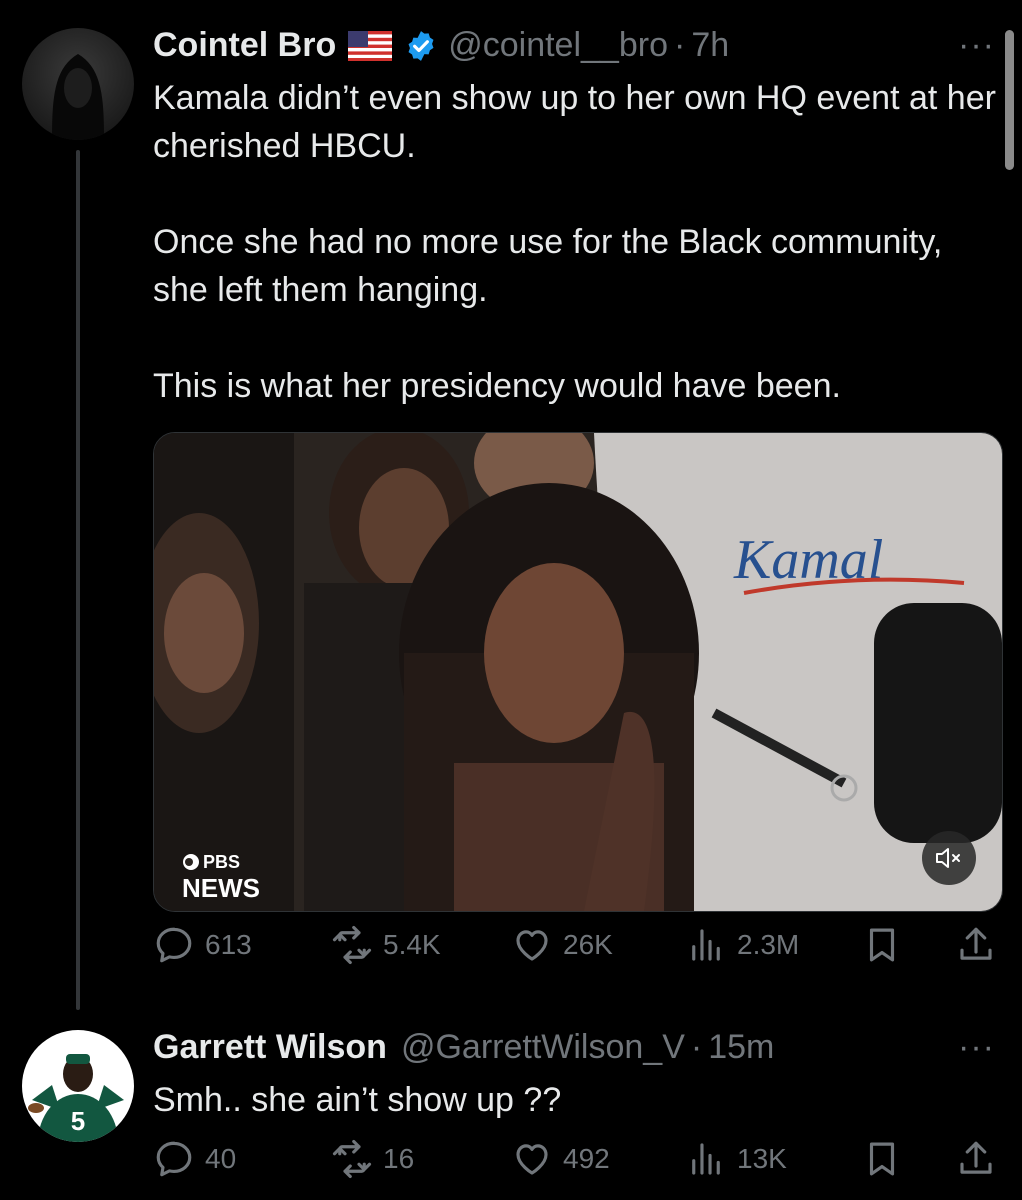 The height and width of the screenshot is (1200, 1022). Describe the element at coordinates (768, 944) in the screenshot. I see `views-count: 2.3M` at that location.